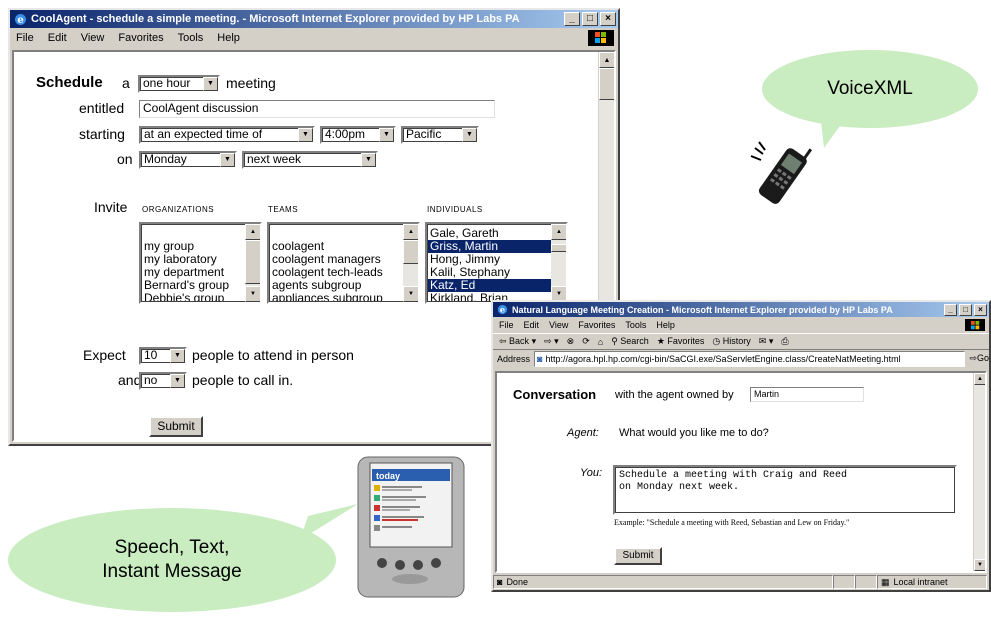  I want to click on print-icon: ⎙, so click(784, 341).